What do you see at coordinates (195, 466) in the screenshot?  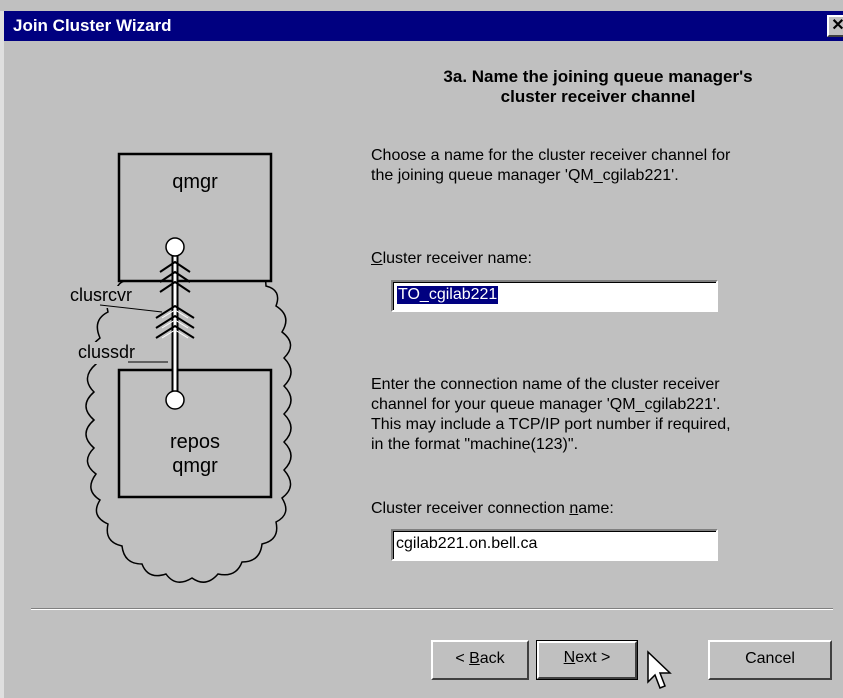 I see `bottom-box-label-2: qmgr` at bounding box center [195, 466].